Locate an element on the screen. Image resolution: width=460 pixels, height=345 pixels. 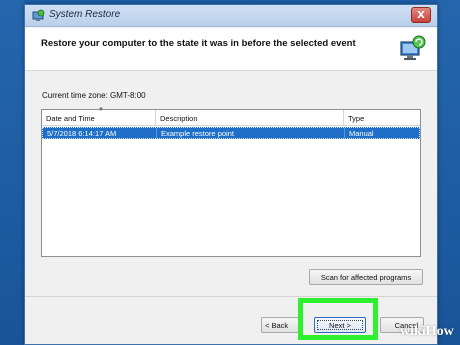
timezone-label: Current time zone: GMT-8:00 is located at coordinates (94, 95).